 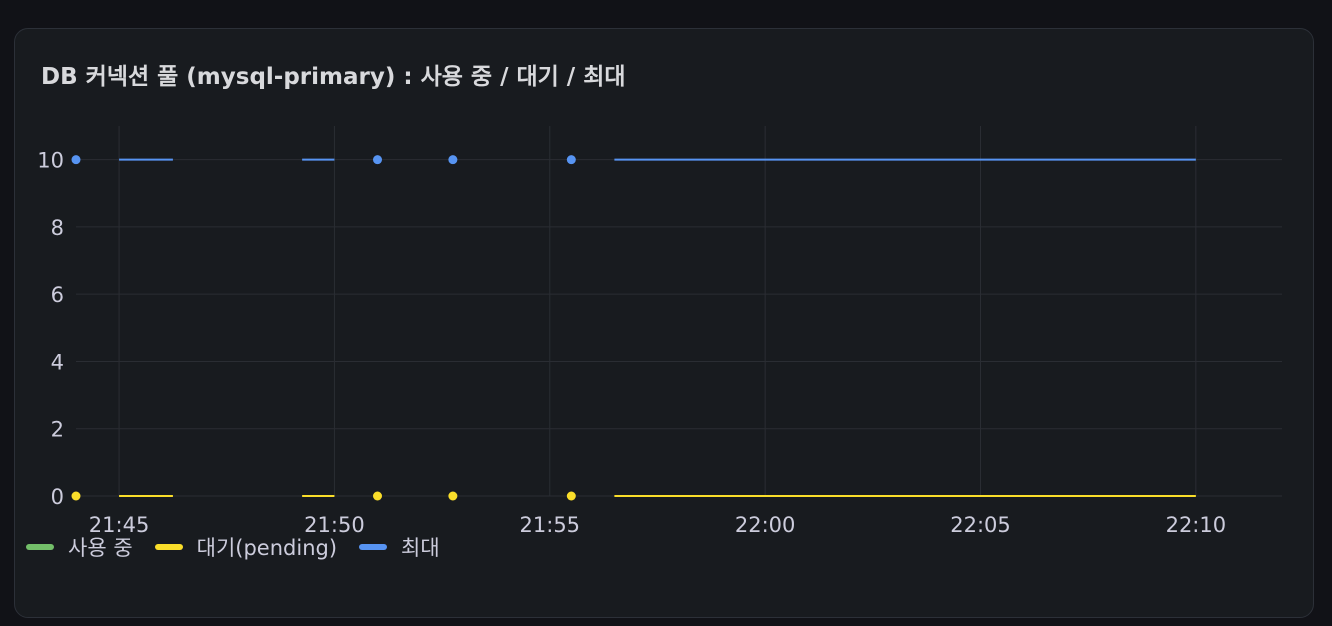 What do you see at coordinates (50, 161) in the screenshot?
I see `y-tick-label: 10` at bounding box center [50, 161].